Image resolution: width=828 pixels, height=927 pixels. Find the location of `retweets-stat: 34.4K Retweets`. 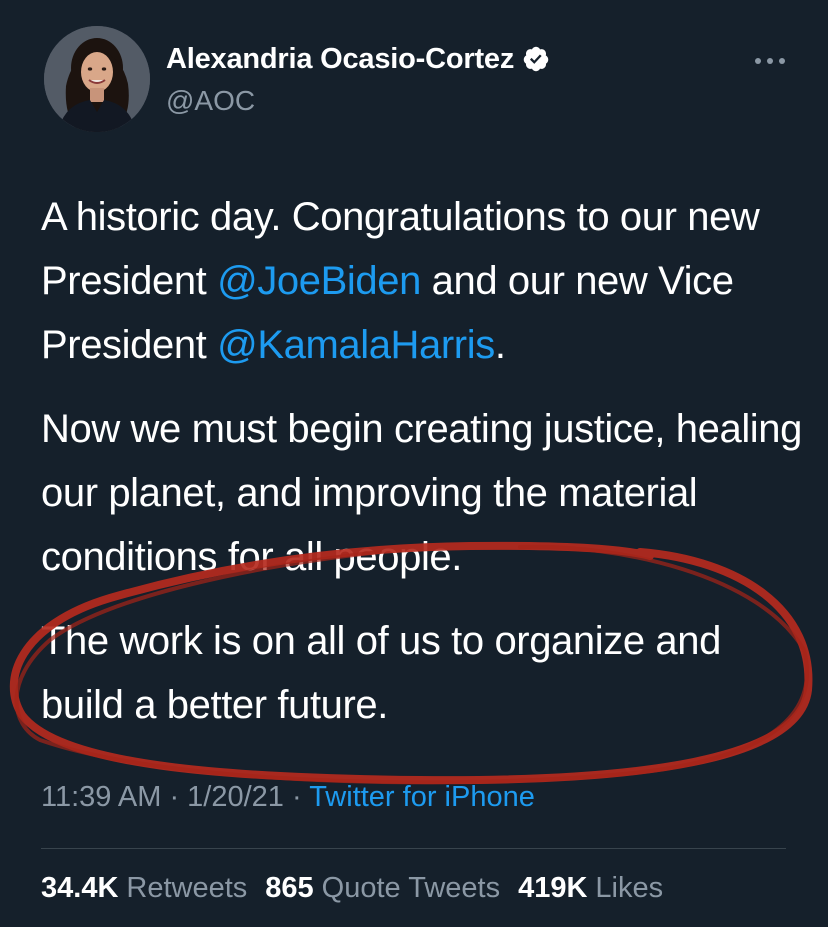

retweets-stat: 34.4K Retweets is located at coordinates (144, 888).